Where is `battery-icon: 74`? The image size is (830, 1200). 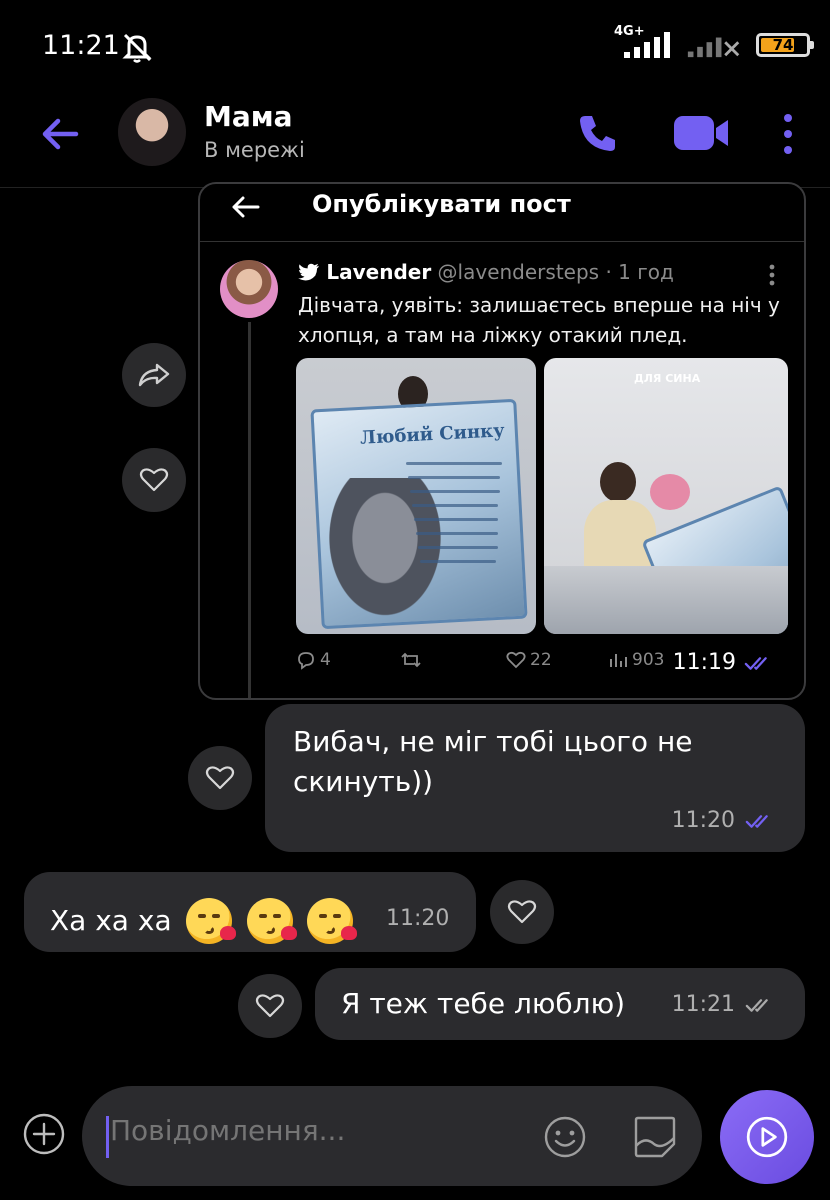 battery-icon: 74 is located at coordinates (785, 45).